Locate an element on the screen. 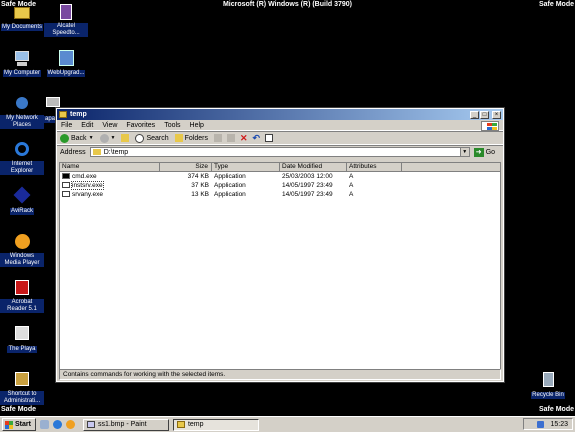 The width and height of the screenshot is (575, 432). task-button-paint: ss1.bmp - Paint is located at coordinates (125, 424).